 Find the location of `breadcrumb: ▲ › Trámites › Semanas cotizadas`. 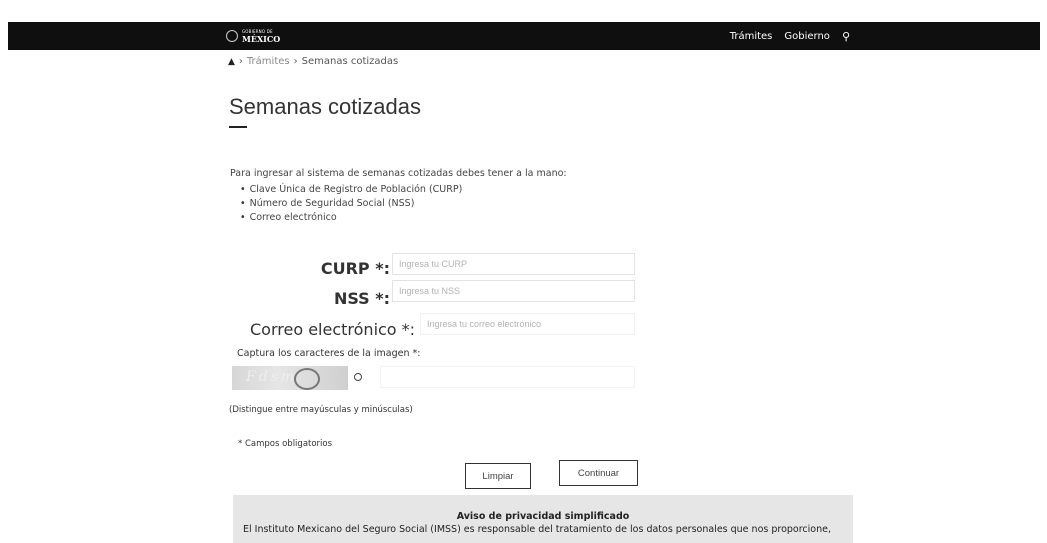

breadcrumb: ▲ › Trámites › Semanas cotizadas is located at coordinates (313, 61).